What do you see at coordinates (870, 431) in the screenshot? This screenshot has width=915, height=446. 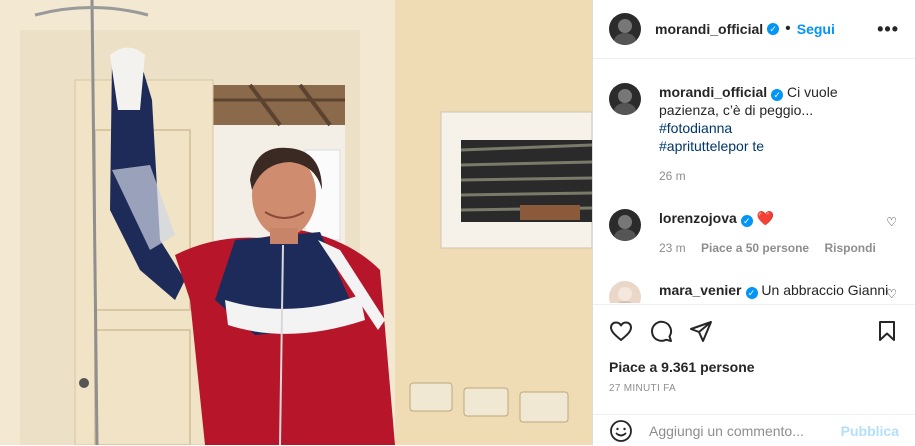 I see `publish-button: Pubblica` at bounding box center [870, 431].